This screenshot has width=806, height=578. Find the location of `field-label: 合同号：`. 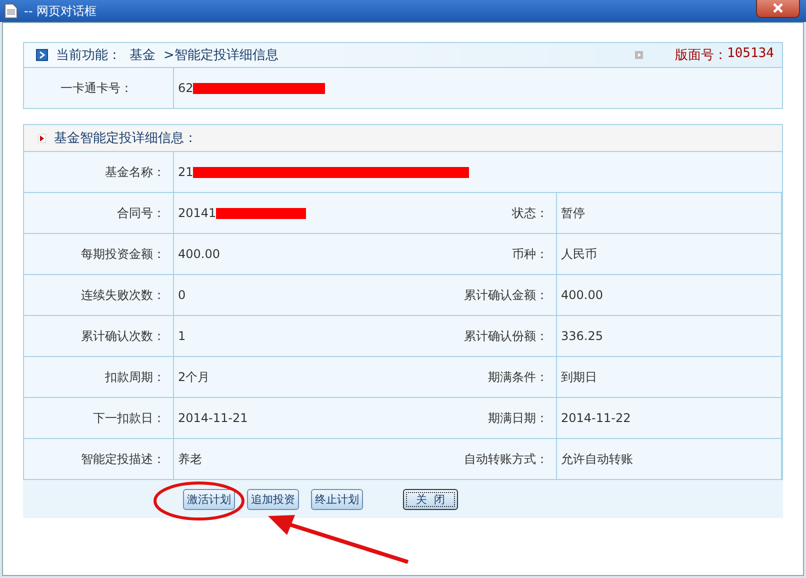

field-label: 合同号： is located at coordinates (99, 213).